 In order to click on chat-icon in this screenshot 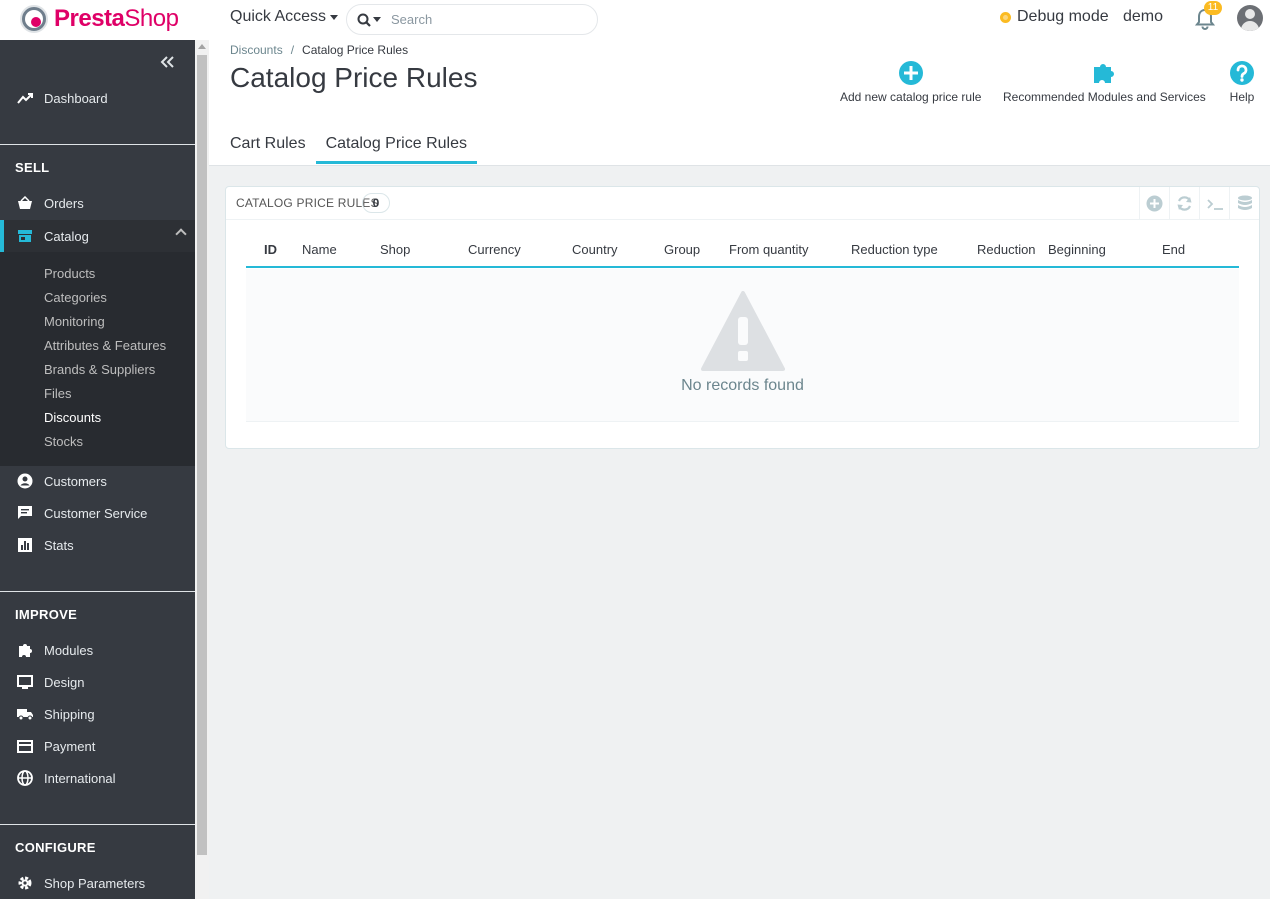, I will do `click(25, 513)`.